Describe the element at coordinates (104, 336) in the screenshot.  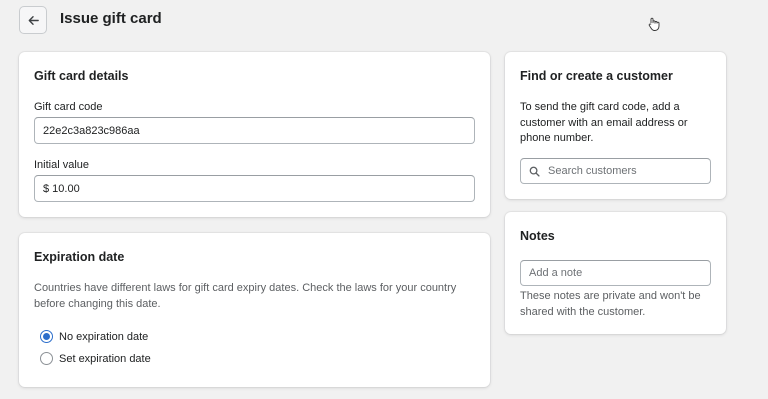
I see `no-expiration-label: No expiration date` at that location.